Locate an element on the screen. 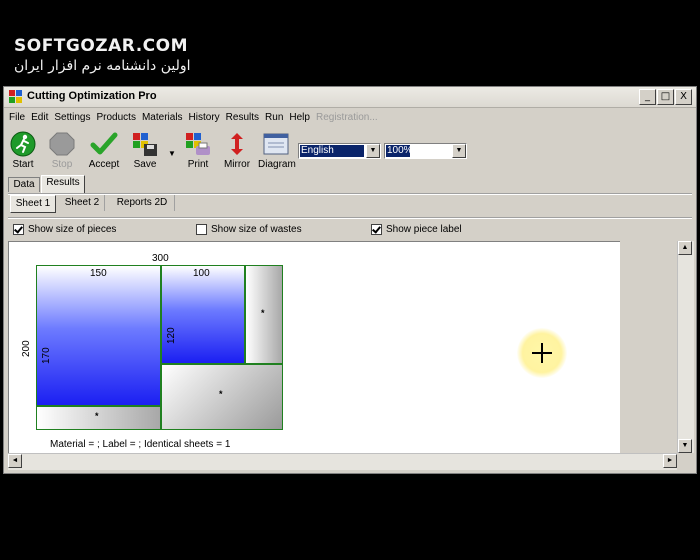  menu-file: File is located at coordinates (17, 118).